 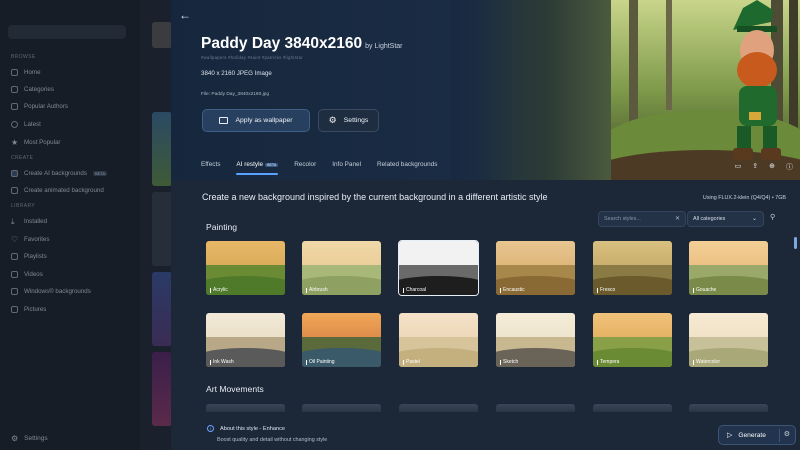 I want to click on sidebar-item-latest: Latest, so click(x=26, y=124).